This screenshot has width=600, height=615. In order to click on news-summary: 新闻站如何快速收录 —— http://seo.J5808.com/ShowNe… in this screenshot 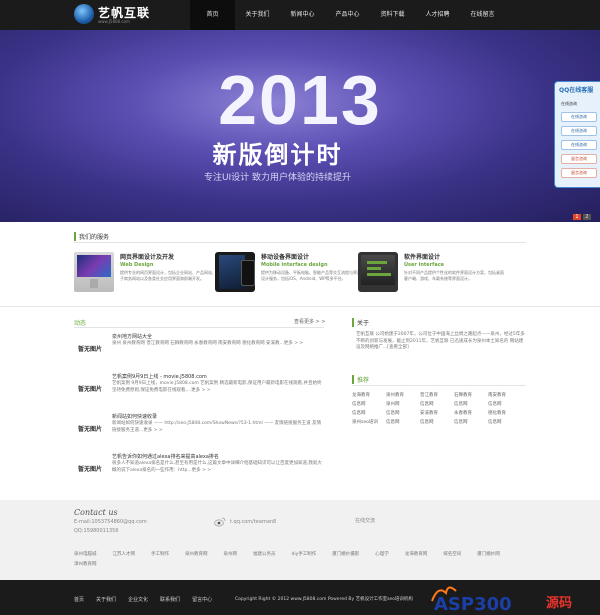, I will do `click(217, 427)`.